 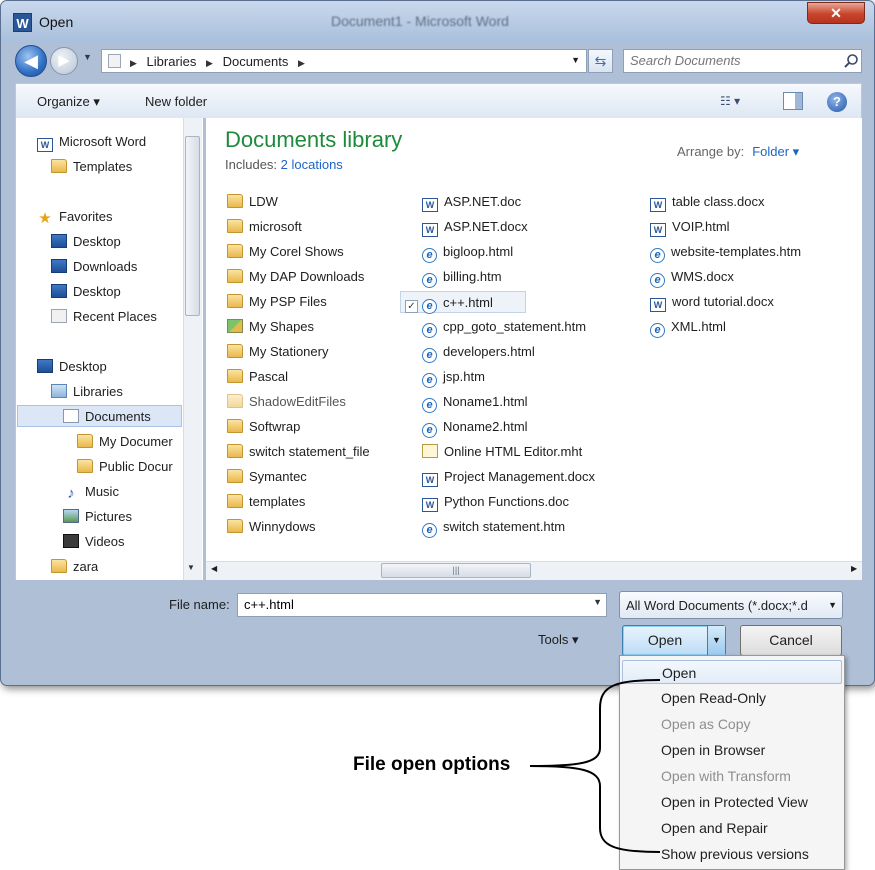 I want to click on file-name: Online HTML Editor.mht, so click(x=513, y=451).